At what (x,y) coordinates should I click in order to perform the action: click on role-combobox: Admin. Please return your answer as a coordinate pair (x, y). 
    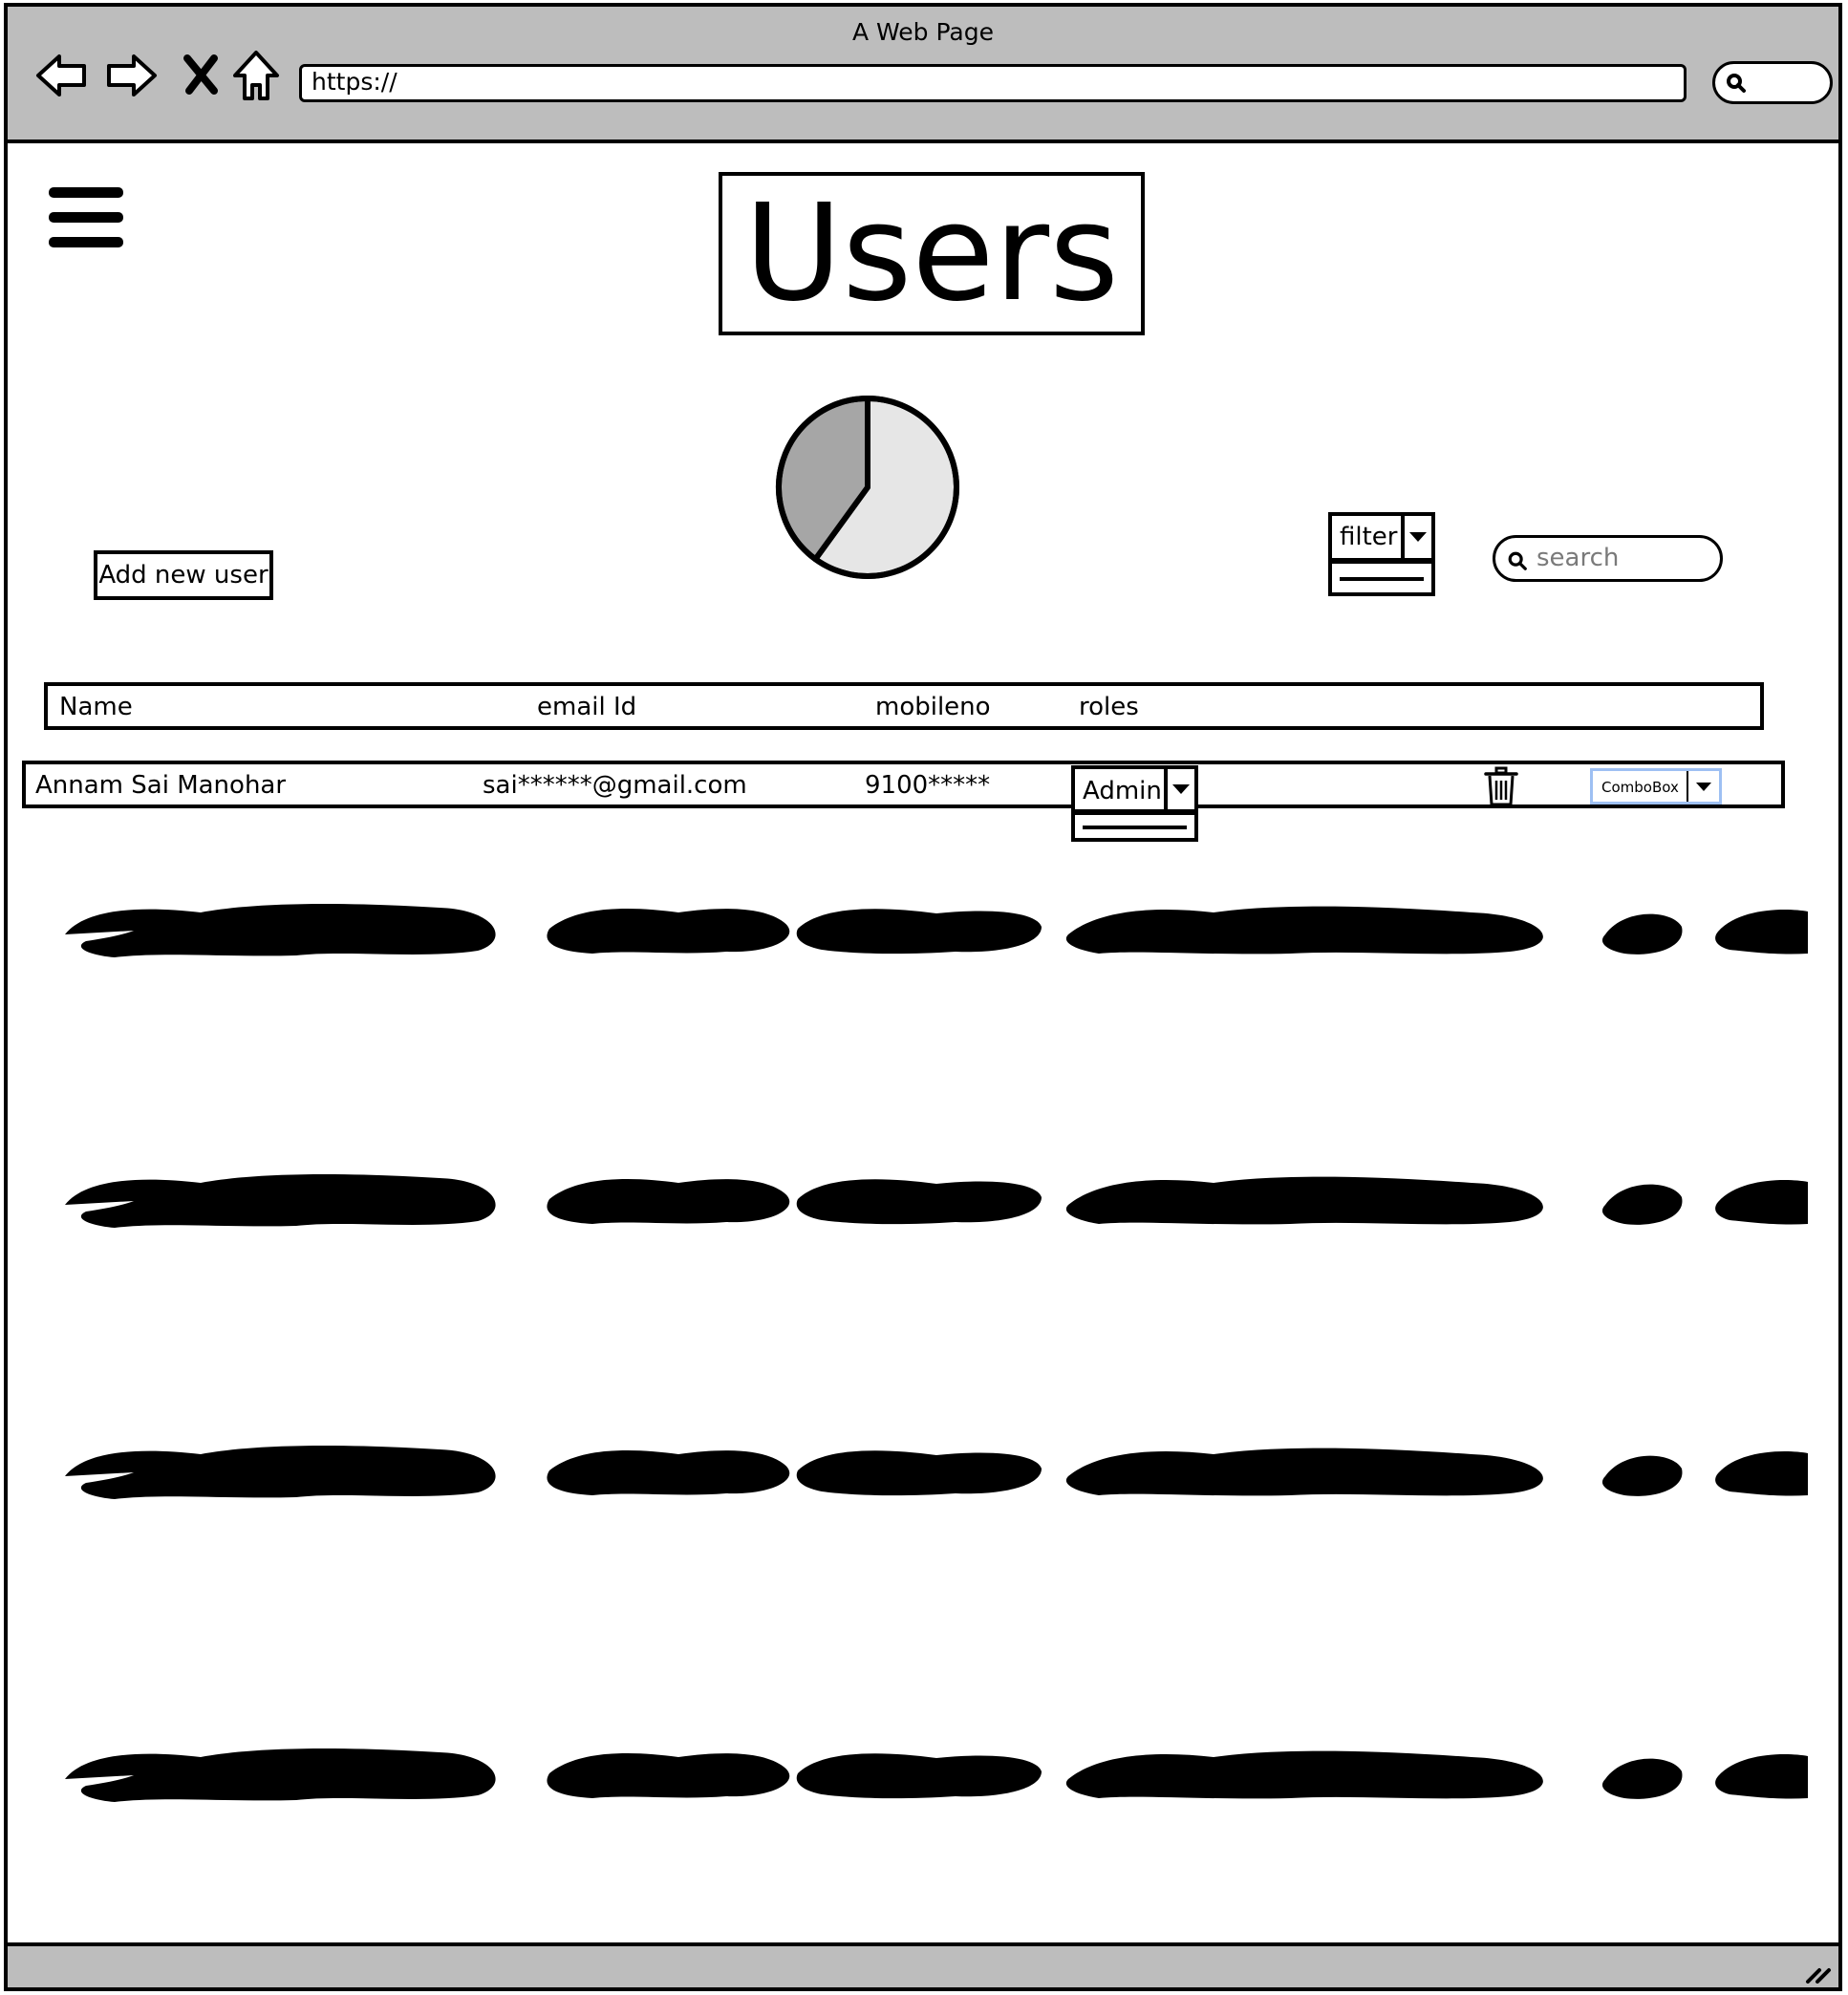
    Looking at the image, I should click on (1134, 789).